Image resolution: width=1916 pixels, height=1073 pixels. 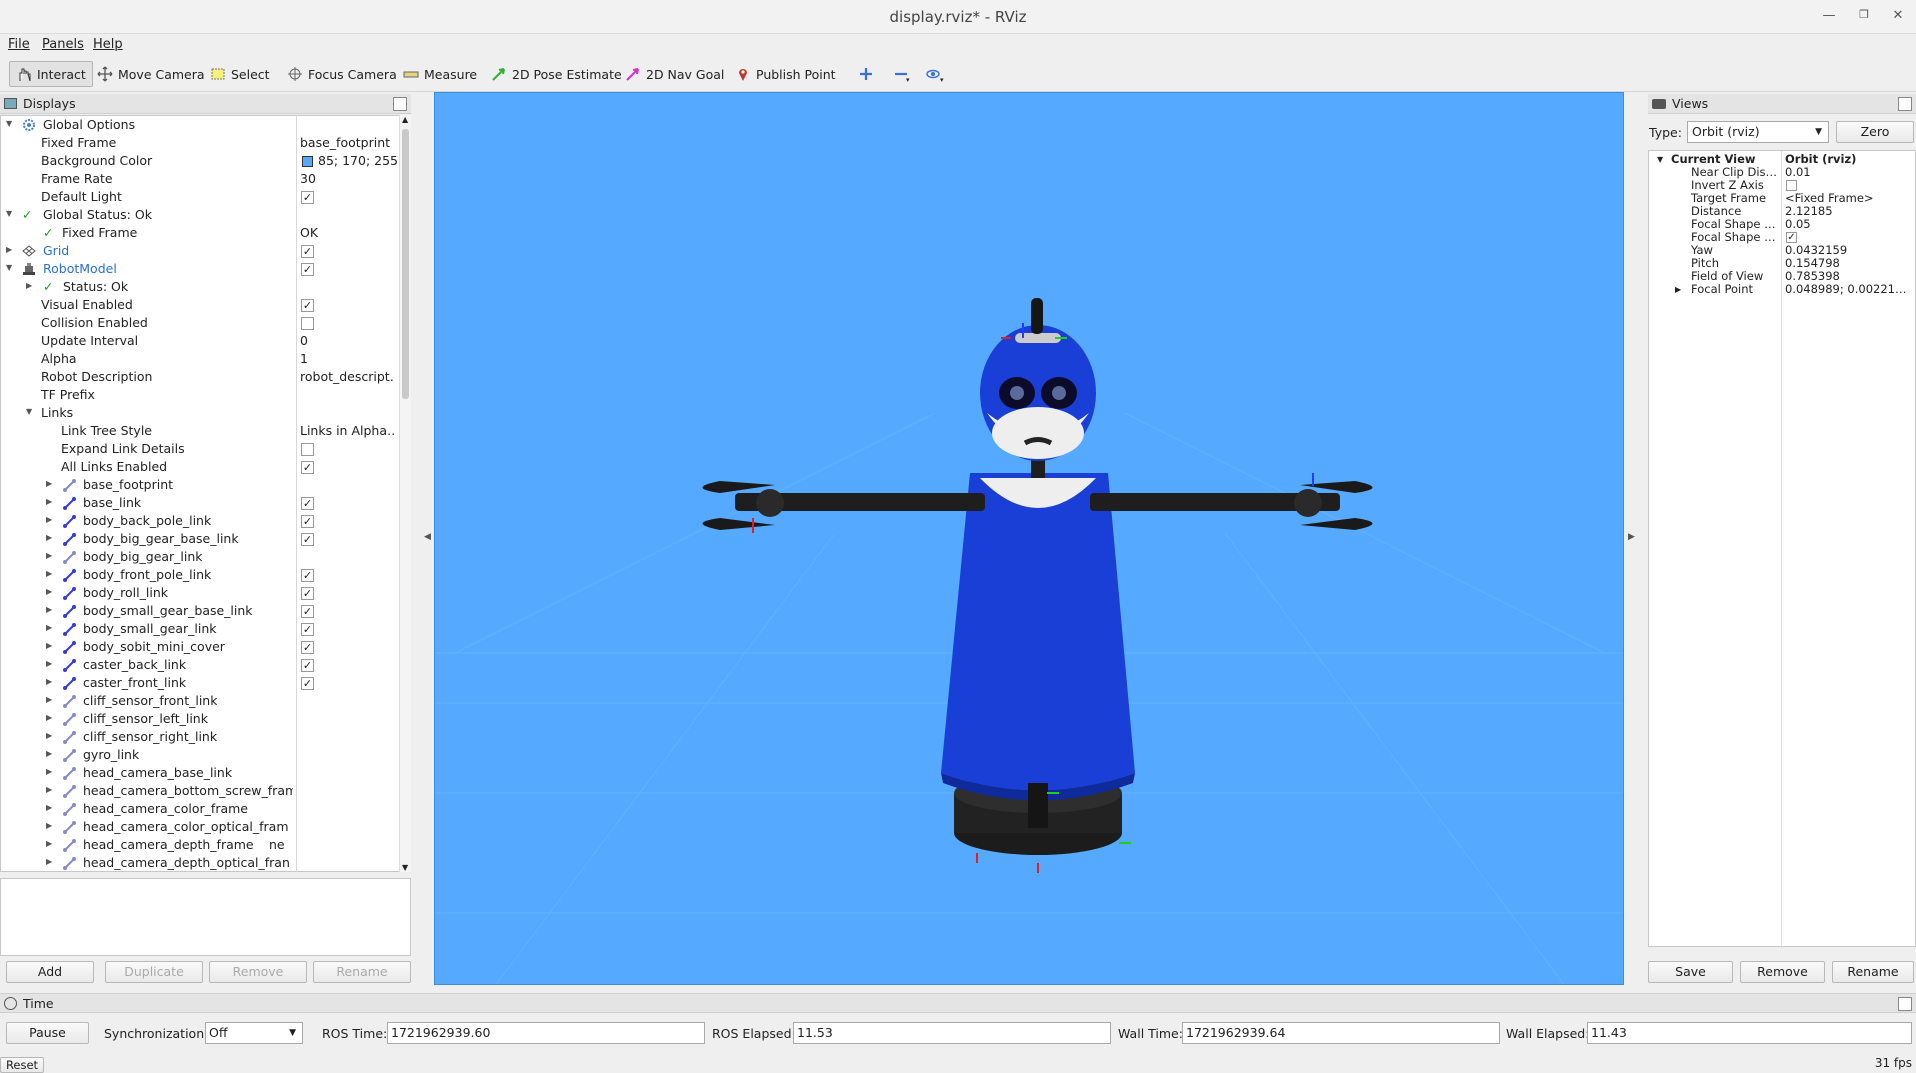 I want to click on row-collision-enabled: Collision Enabled, so click(x=200, y=323).